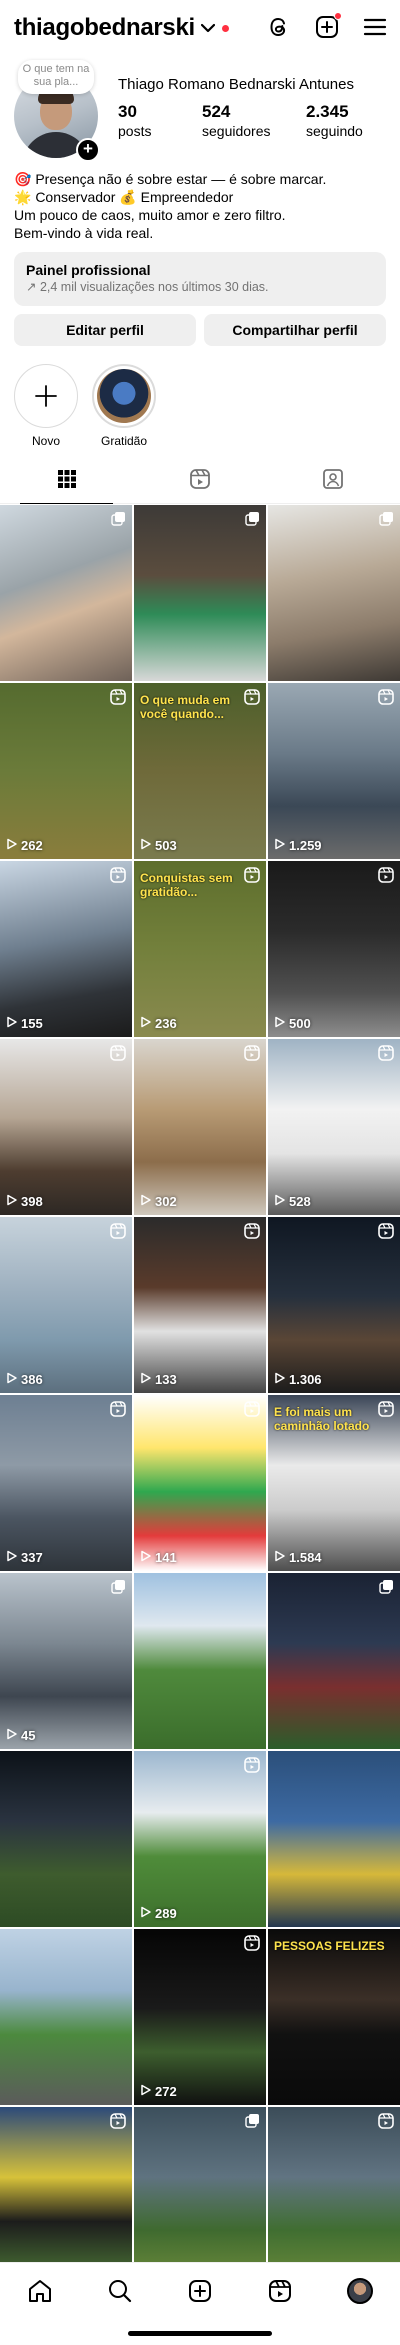 The width and height of the screenshot is (400, 2345). What do you see at coordinates (298, 1557) in the screenshot?
I see `view-count: 1.584` at bounding box center [298, 1557].